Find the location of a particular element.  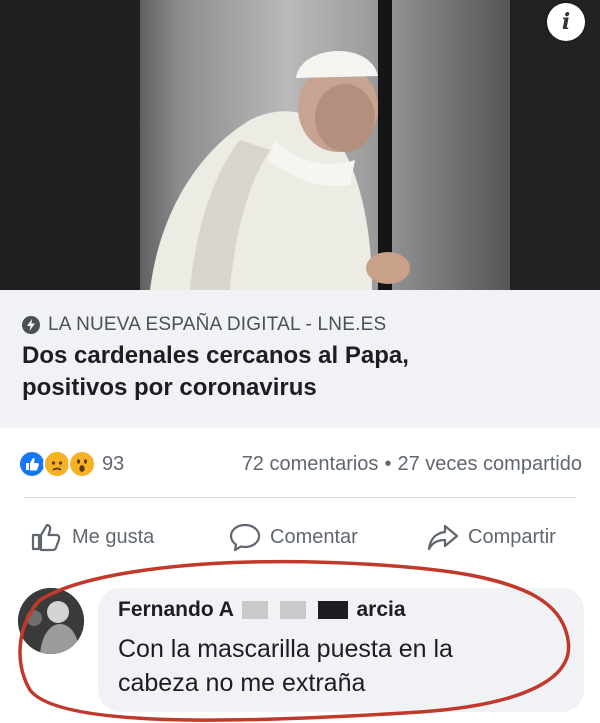

action-bar: Me gusta Comentar Compartir is located at coordinates (300, 537).